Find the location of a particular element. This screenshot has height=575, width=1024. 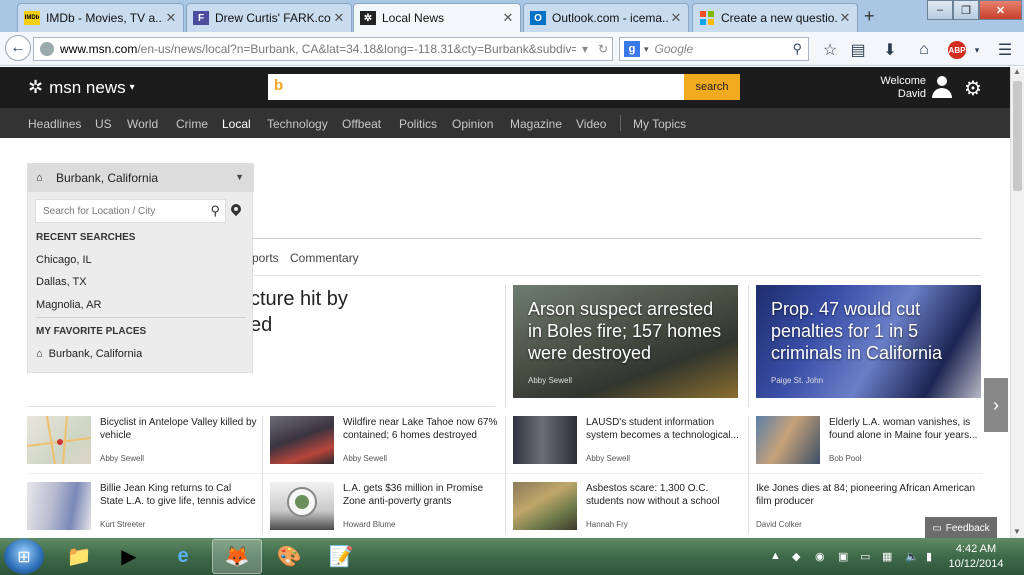

browser-tab-outlook: O Outlook.com - icema... ✕ is located at coordinates (606, 17).